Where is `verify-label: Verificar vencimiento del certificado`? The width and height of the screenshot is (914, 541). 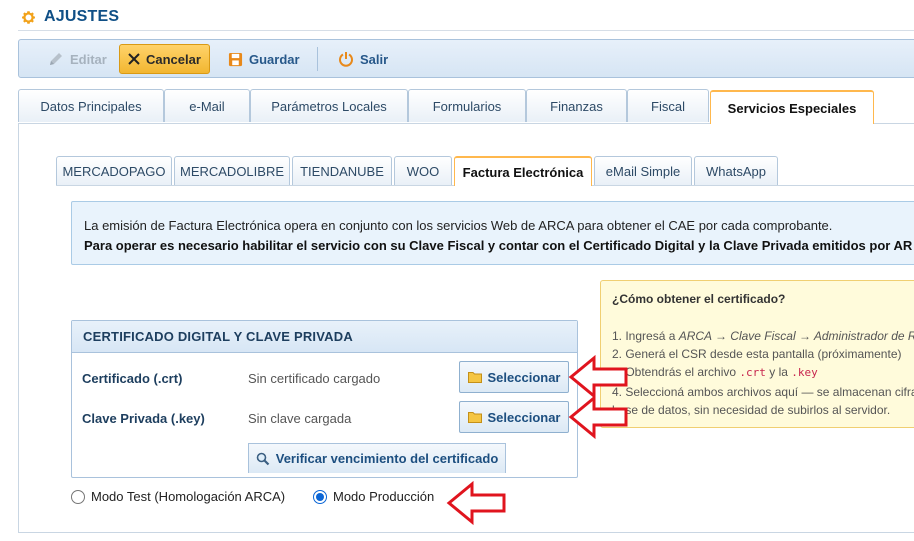 verify-label: Verificar vencimiento del certificado is located at coordinates (387, 458).